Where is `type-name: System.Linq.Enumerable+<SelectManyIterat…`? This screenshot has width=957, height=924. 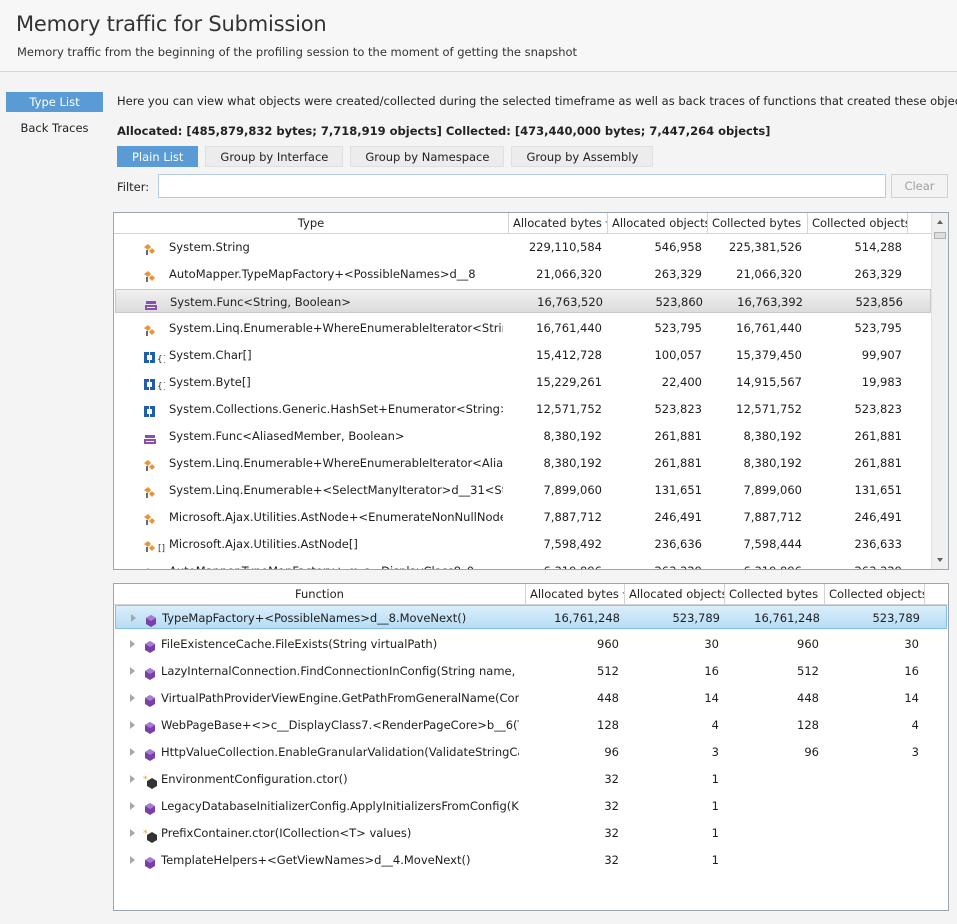
type-name: System.Linq.Enumerable+<SelectManyIterat… is located at coordinates (336, 490).